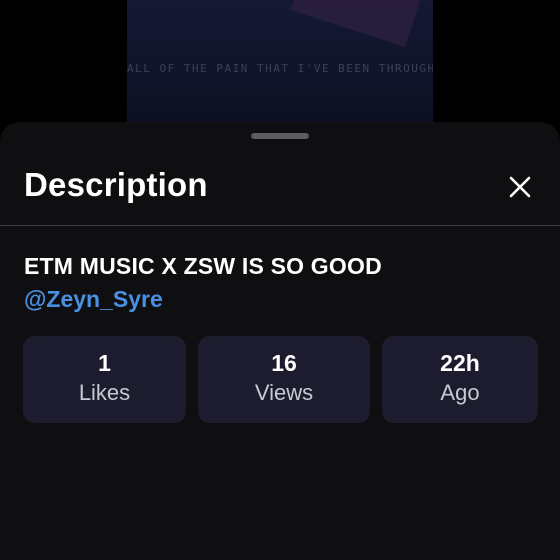  Describe the element at coordinates (284, 363) in the screenshot. I see `views-count: 16` at that location.